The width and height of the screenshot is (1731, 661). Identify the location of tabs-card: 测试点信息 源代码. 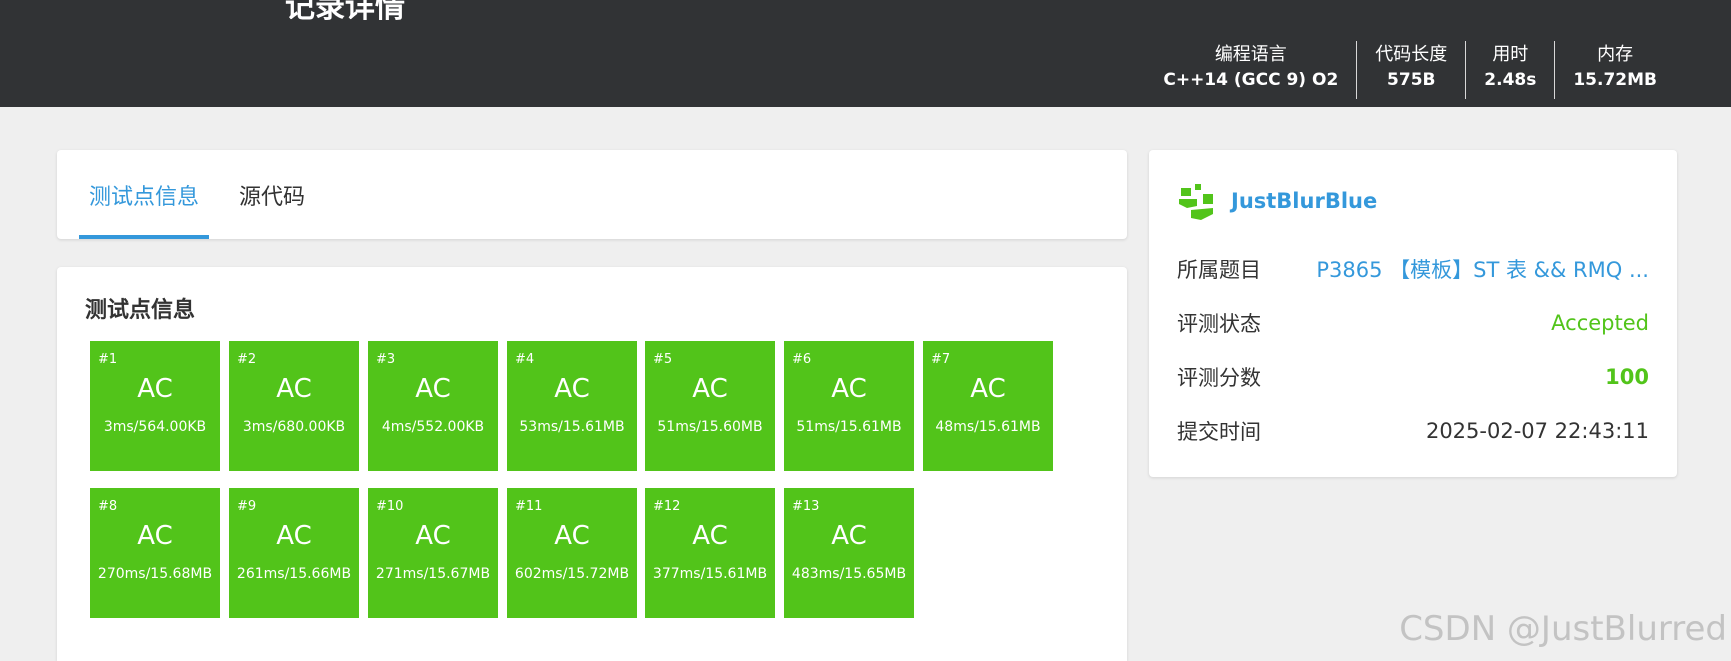
(592, 194).